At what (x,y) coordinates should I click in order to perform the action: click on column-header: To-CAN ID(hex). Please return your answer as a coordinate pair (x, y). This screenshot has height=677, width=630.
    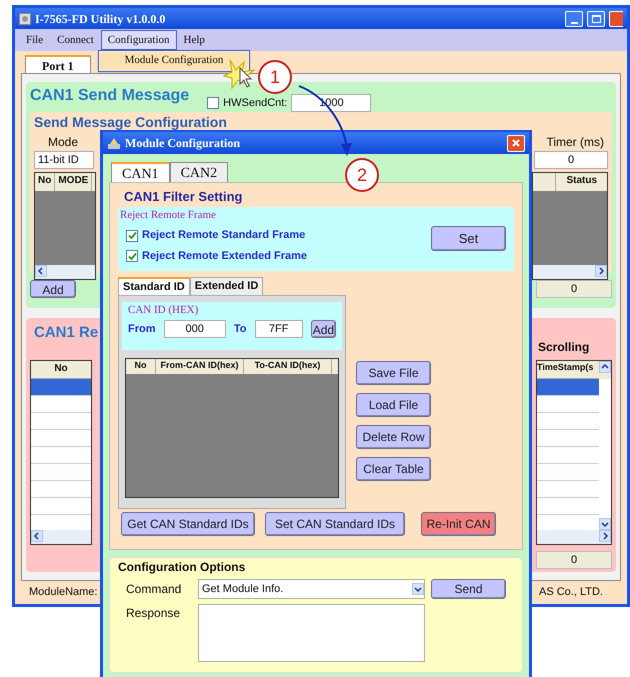
    Looking at the image, I should click on (288, 366).